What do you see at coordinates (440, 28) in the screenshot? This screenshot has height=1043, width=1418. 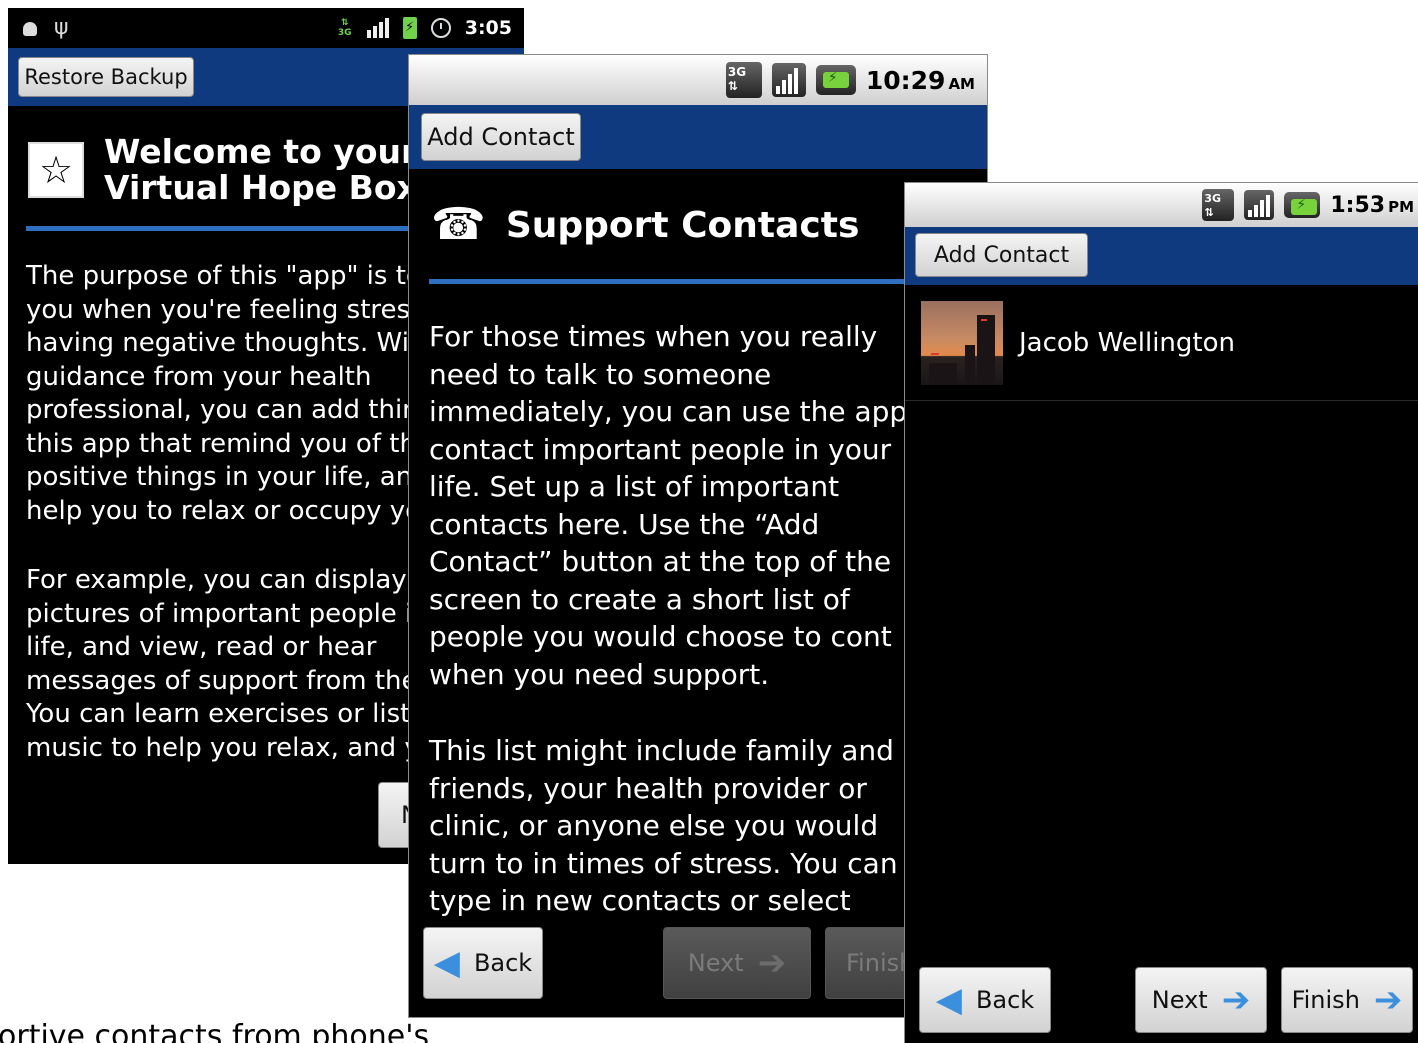 I see `alarm-icon` at bounding box center [440, 28].